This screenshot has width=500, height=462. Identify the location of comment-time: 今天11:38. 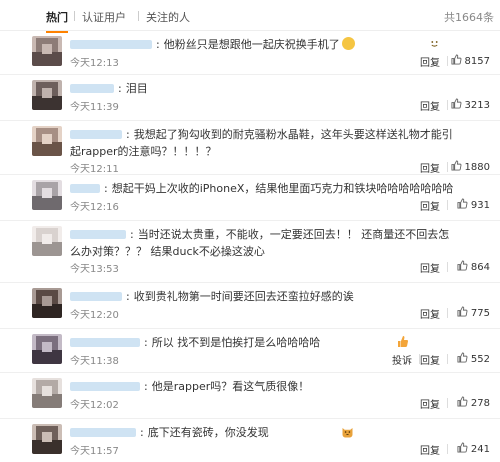
(94, 361).